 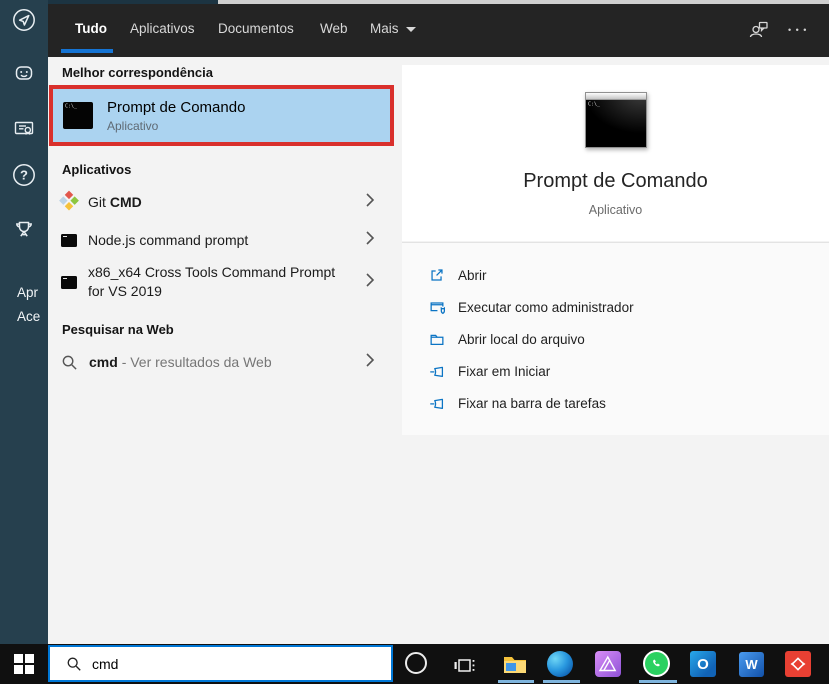 I want to click on trophy-icon, so click(x=24, y=229).